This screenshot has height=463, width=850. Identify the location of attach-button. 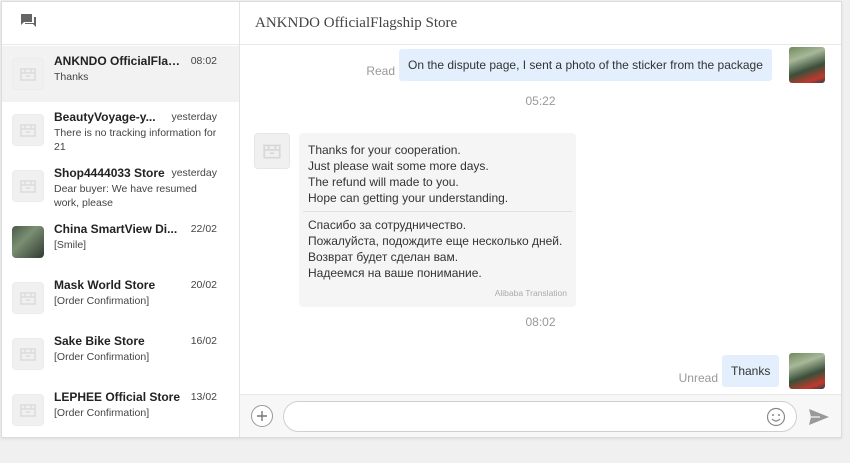
(262, 416).